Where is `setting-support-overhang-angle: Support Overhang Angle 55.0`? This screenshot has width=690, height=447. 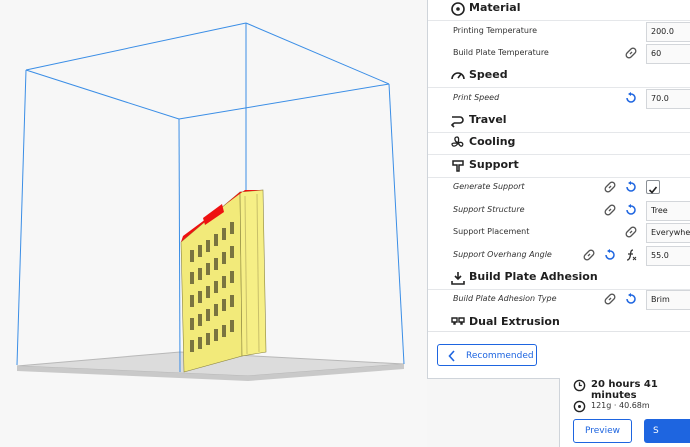 setting-support-overhang-angle: Support Overhang Angle 55.0 is located at coordinates (559, 256).